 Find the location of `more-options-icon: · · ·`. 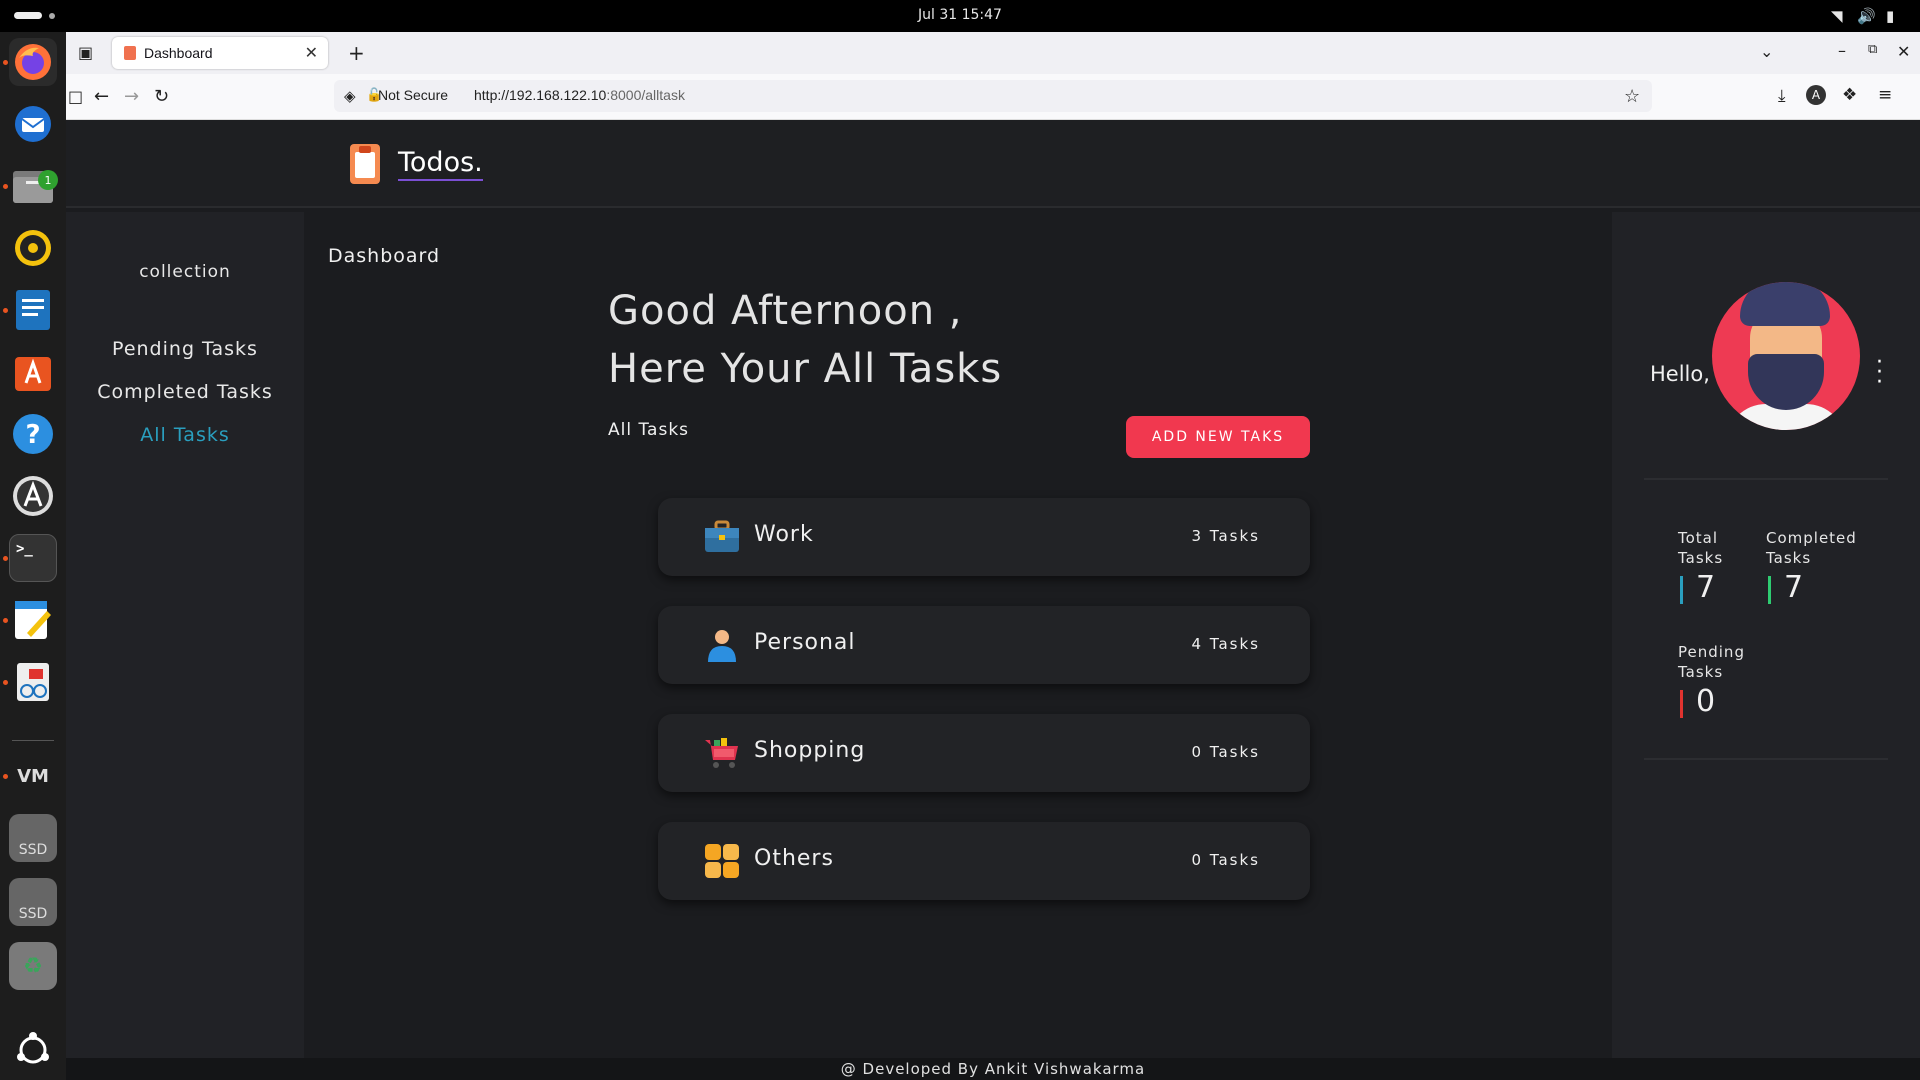

more-options-icon: · · · is located at coordinates (1879, 373).